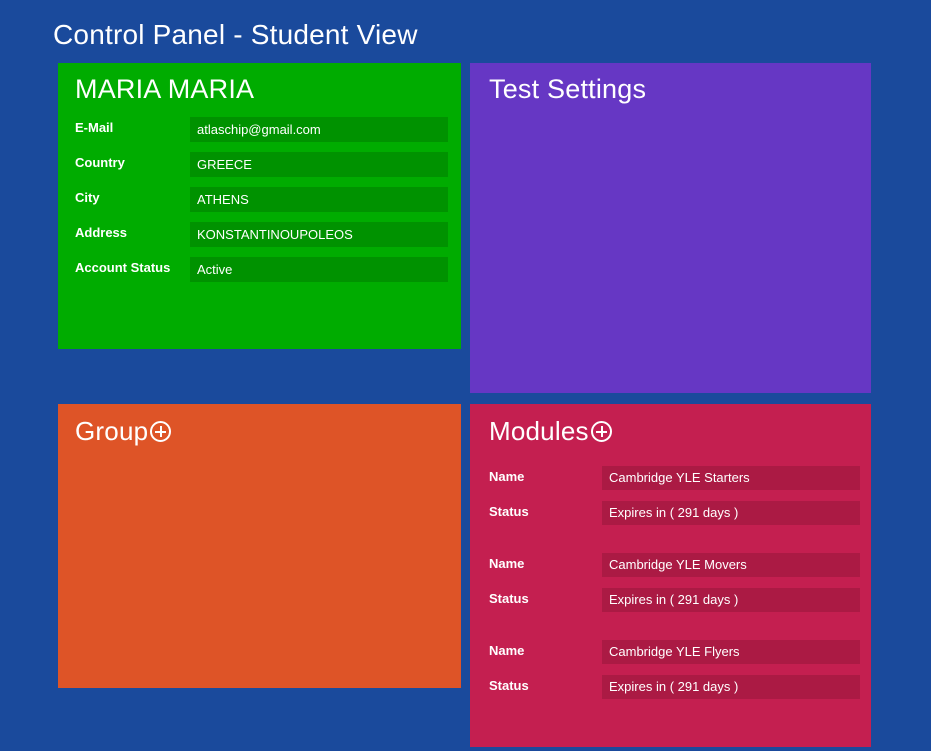  I want to click on group-panel-title: Group, so click(268, 431).